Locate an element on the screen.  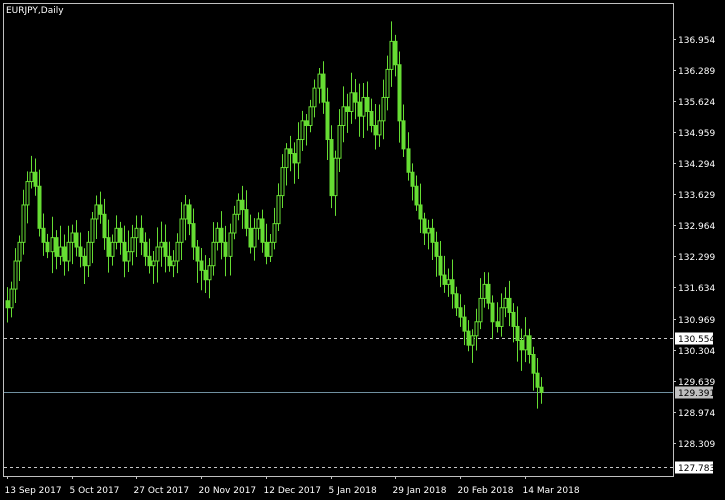
price-badge-label: 129.391 is located at coordinates (696, 394).